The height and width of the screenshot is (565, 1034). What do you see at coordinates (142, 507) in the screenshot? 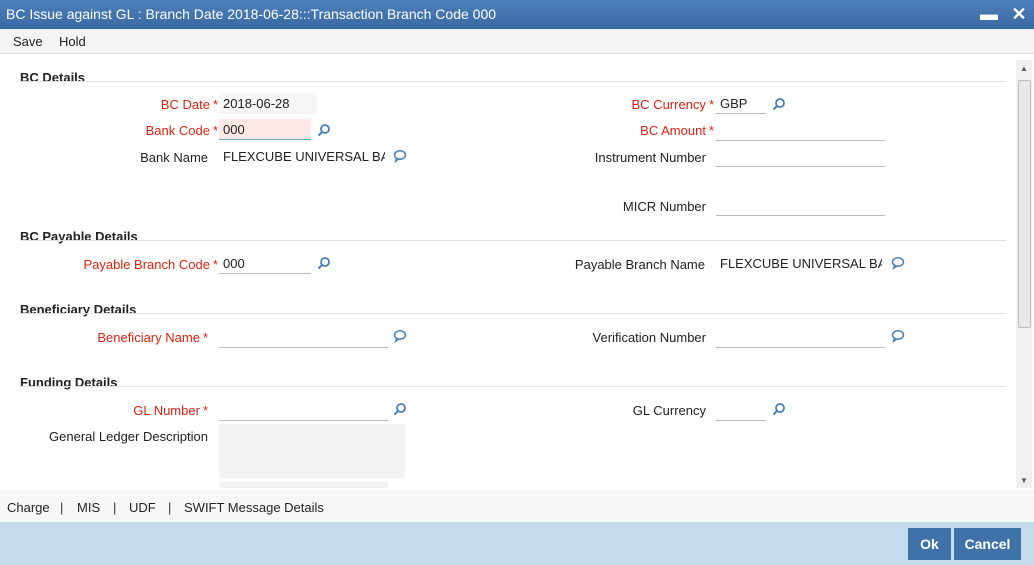
I see `tab-udf: UDF` at bounding box center [142, 507].